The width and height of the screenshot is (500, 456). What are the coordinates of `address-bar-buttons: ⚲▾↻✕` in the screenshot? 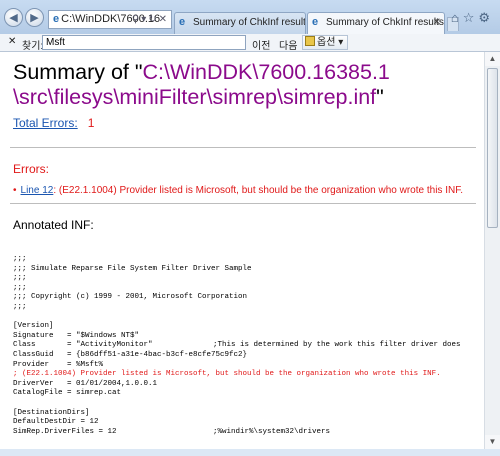 It's located at (150, 19).